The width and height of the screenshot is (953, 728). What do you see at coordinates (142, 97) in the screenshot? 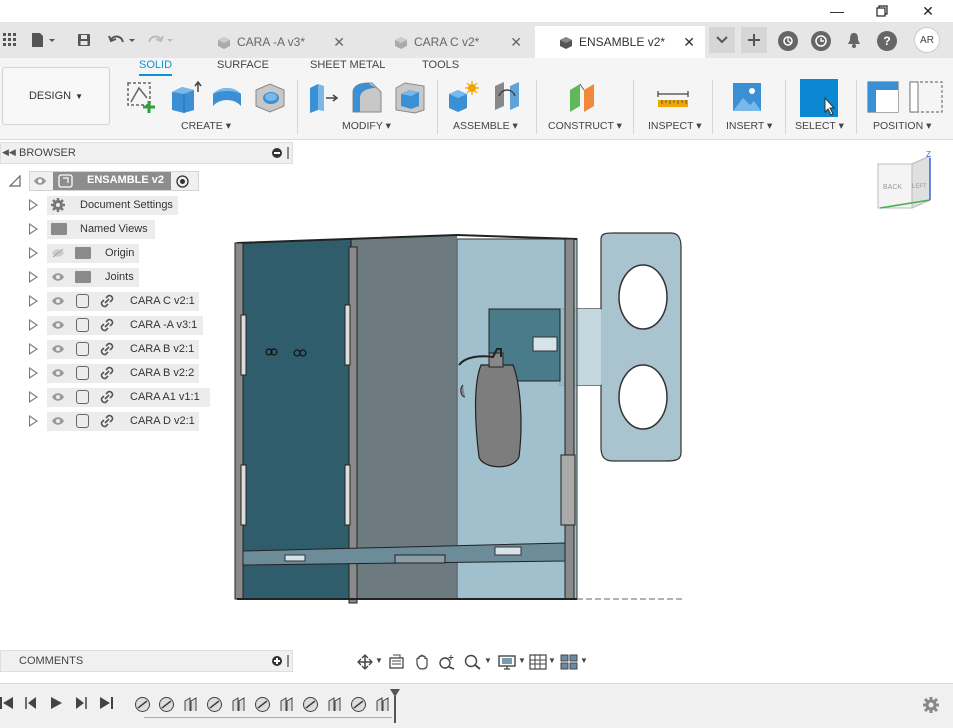
I see `create-sketch-icon` at bounding box center [142, 97].